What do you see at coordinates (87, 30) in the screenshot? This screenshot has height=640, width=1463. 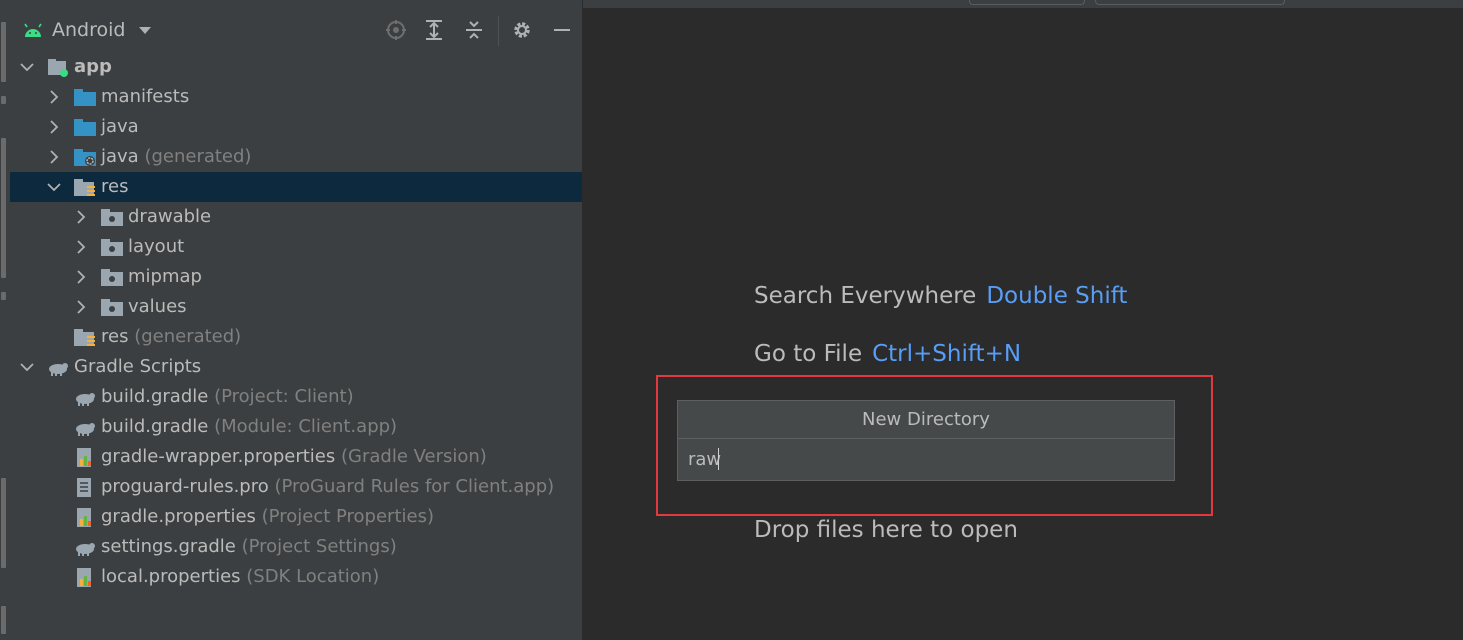 I see `view-mode-selector: Android` at bounding box center [87, 30].